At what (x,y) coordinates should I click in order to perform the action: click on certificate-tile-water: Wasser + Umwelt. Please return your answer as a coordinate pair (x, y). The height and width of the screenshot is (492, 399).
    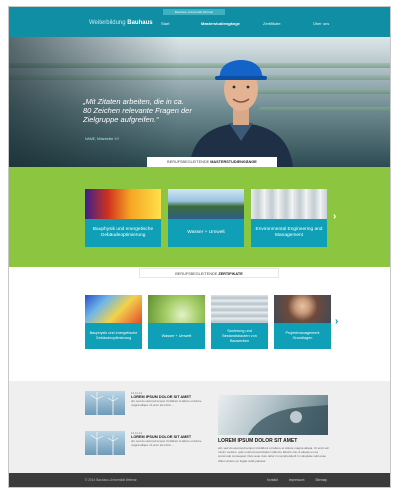
    Looking at the image, I should click on (176, 322).